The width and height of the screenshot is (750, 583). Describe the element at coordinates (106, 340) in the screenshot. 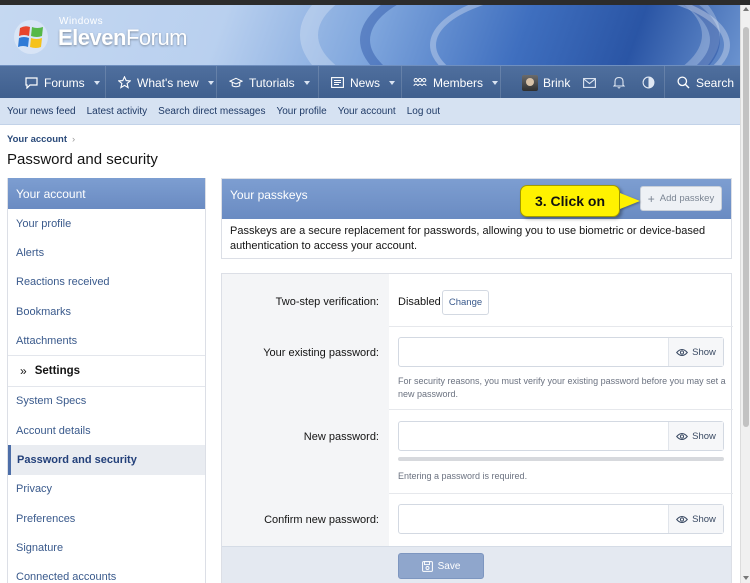

I see `sidebar-item-attachments: Attachments` at that location.